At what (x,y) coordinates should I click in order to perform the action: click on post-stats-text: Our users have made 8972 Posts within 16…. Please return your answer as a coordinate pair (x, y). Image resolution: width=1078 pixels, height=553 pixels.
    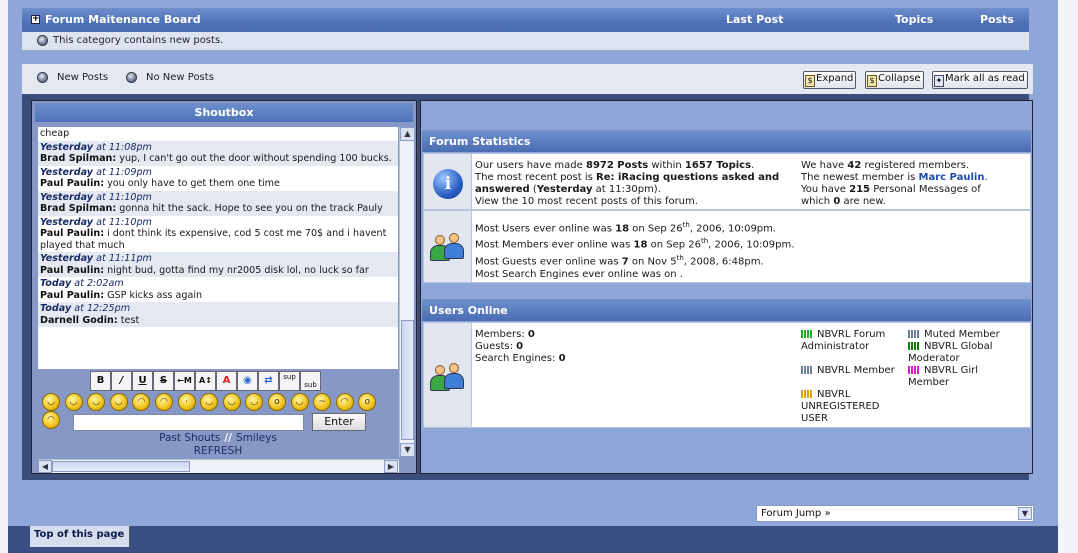
    Looking at the image, I should click on (627, 183).